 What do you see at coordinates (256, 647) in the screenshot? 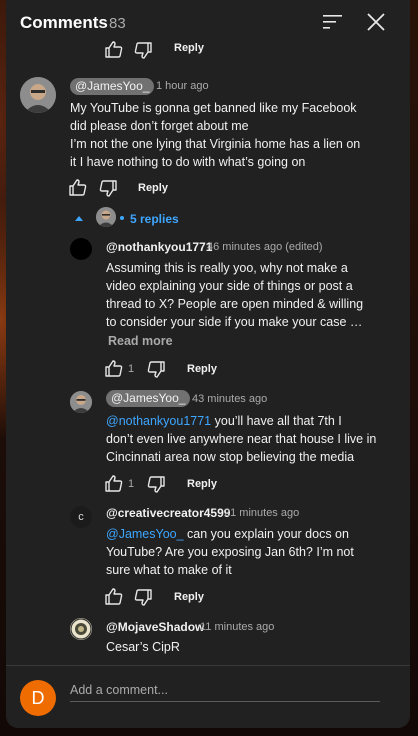
I see `reply-text: Cesar’s CipR` at bounding box center [256, 647].